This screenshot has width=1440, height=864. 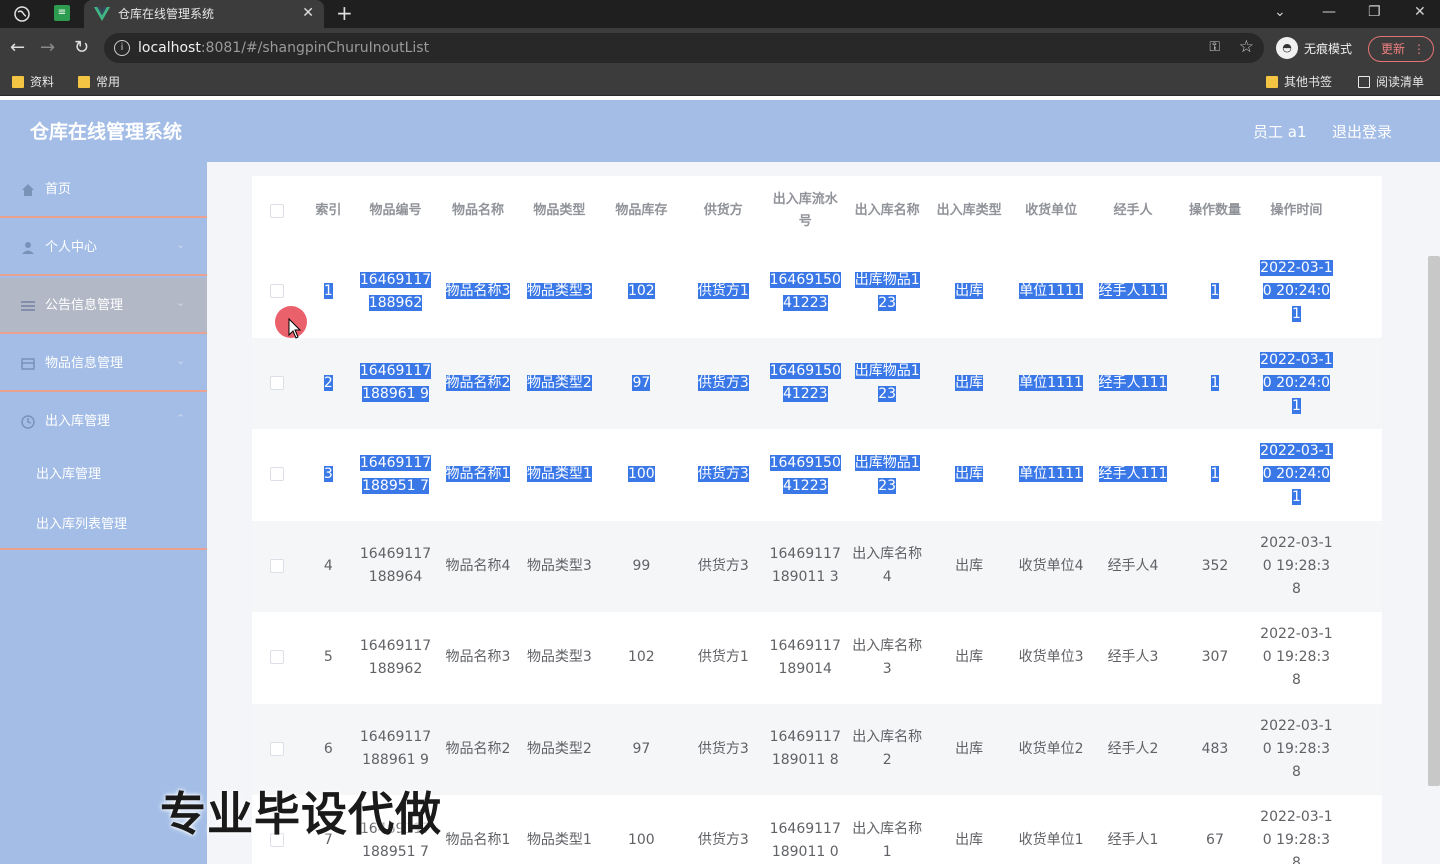 What do you see at coordinates (62, 13) in the screenshot?
I see `app-favicon-icon: ≡` at bounding box center [62, 13].